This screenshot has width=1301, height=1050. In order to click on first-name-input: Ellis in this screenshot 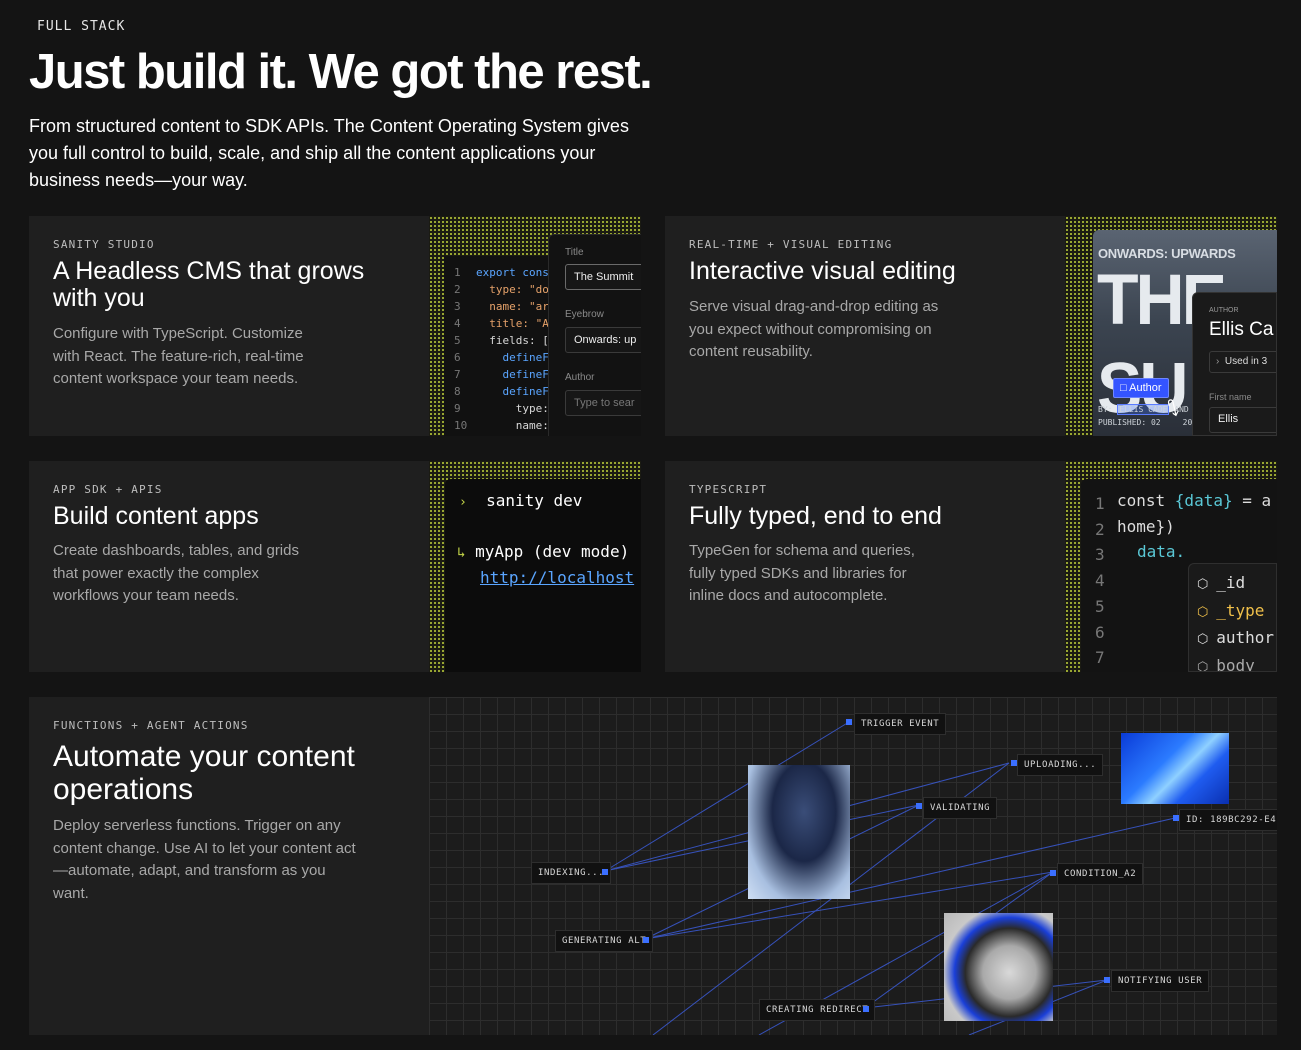, I will do `click(1242, 420)`.